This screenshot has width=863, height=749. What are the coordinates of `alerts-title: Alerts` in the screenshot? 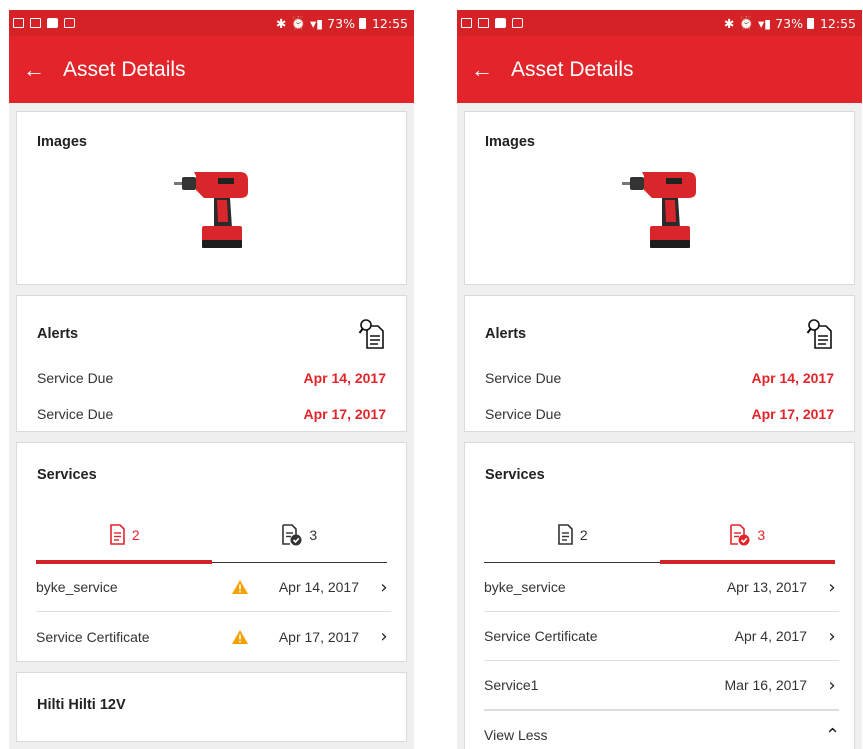 It's located at (58, 334).